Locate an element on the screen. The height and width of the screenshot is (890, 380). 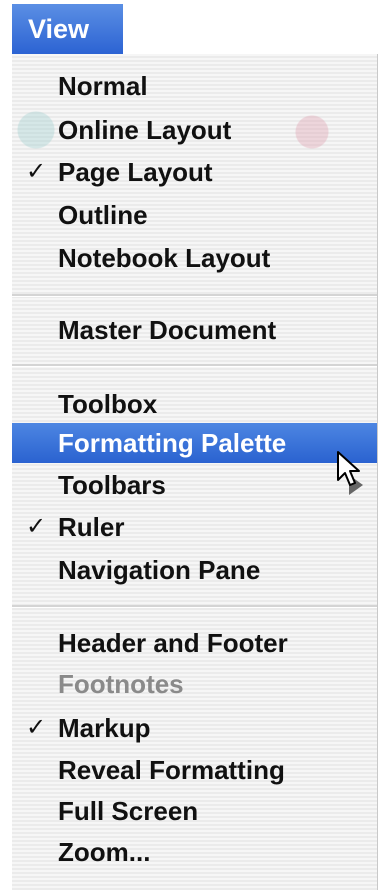
view-menu-title: View is located at coordinates (67, 29).